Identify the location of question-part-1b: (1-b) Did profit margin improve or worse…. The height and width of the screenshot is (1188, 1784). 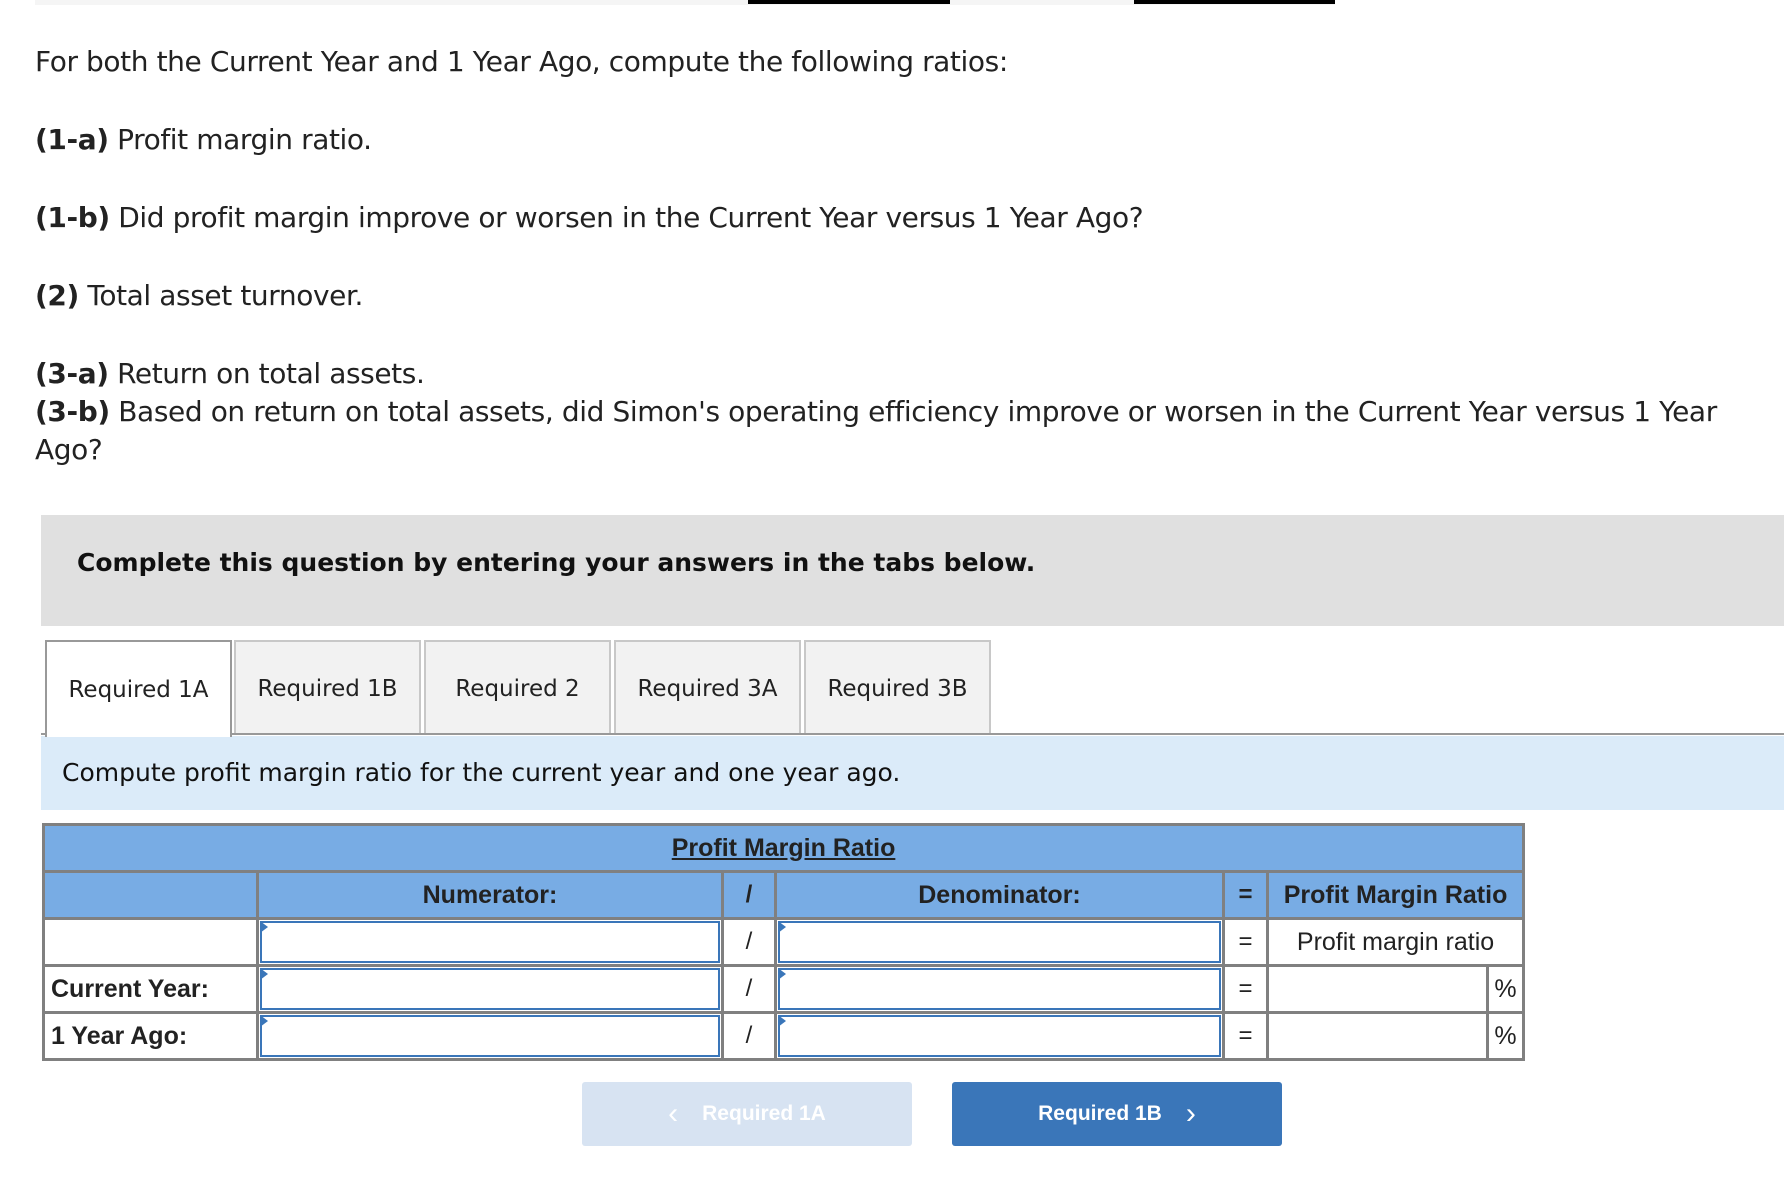
(589, 218).